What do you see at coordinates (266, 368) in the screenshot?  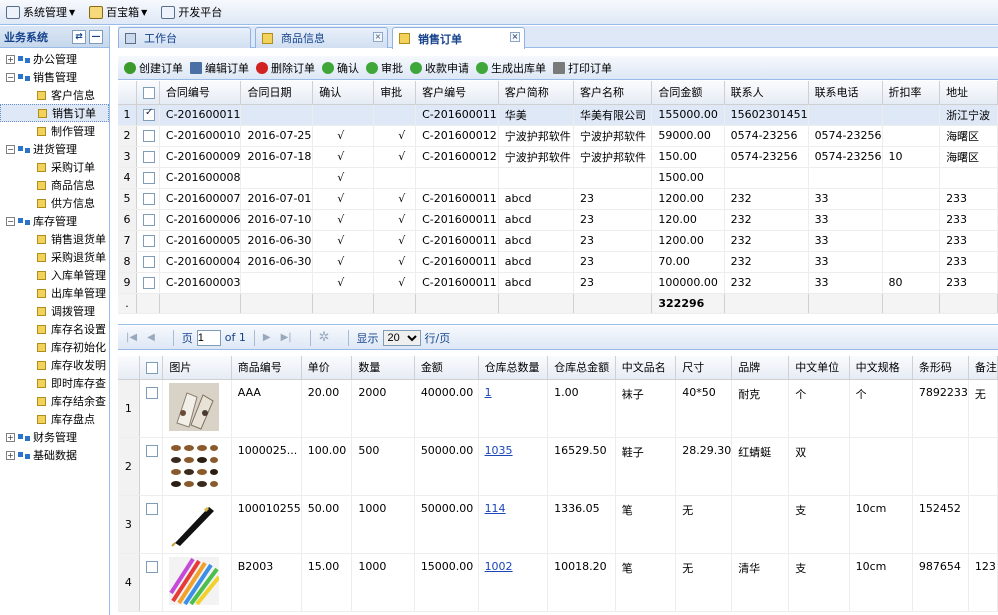 I see `column-header: 商品编号` at bounding box center [266, 368].